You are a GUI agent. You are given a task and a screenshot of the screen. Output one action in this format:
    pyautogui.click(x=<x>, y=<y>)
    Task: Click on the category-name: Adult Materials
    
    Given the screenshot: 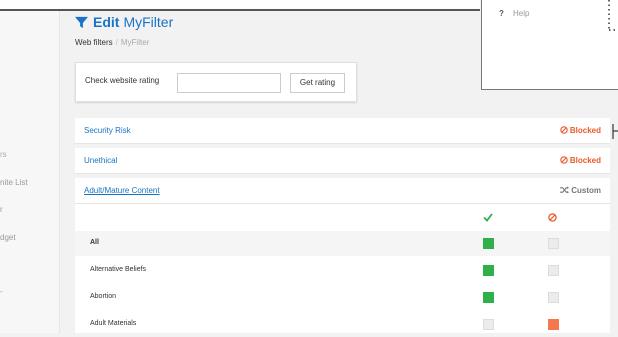 What is the action you would take?
    pyautogui.click(x=113, y=323)
    